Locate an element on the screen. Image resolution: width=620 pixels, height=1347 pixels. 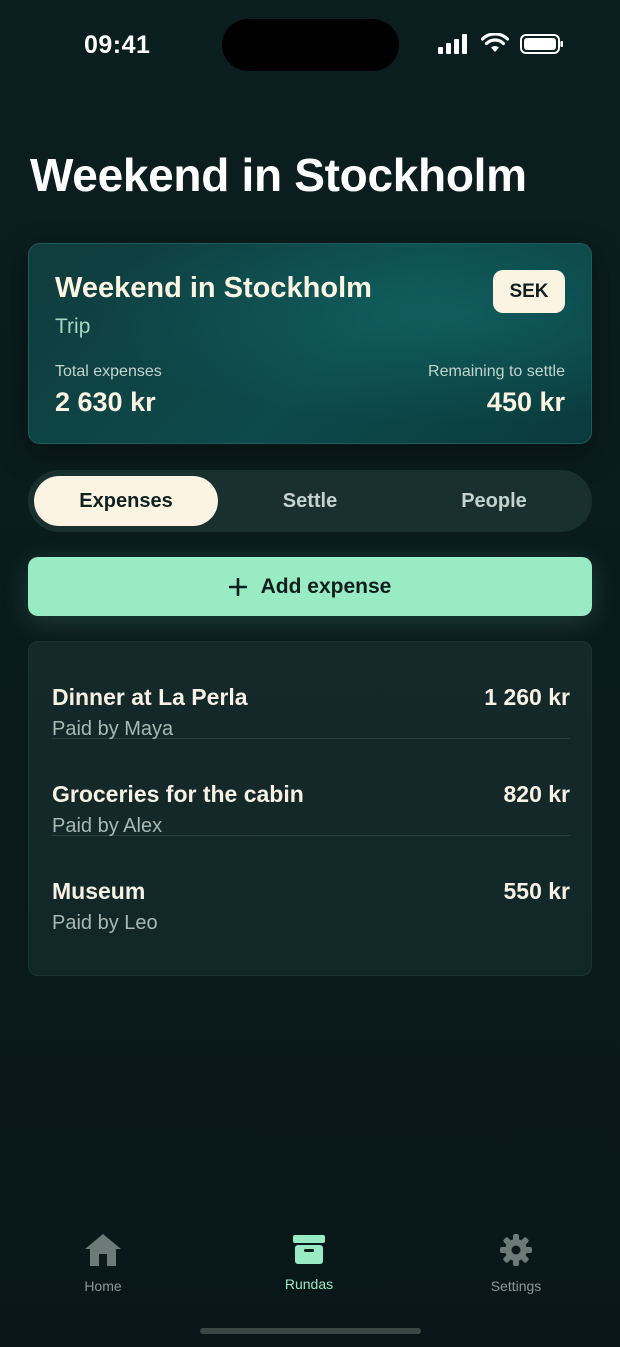
currency-badge: SEK is located at coordinates (529, 291).